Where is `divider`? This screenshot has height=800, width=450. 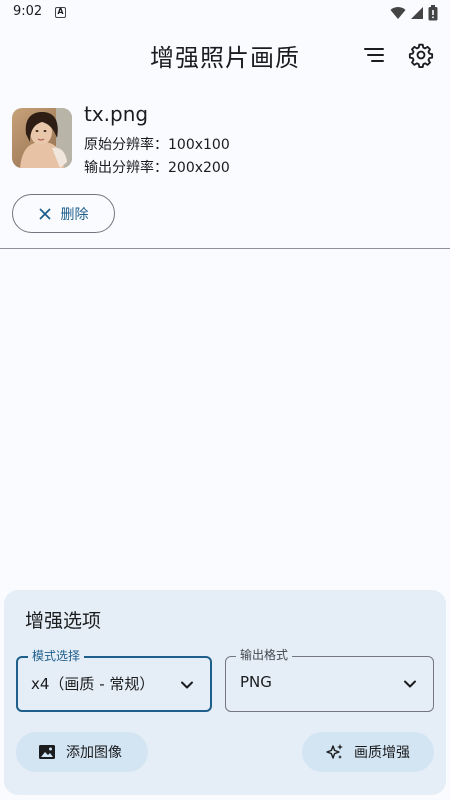
divider is located at coordinates (225, 248).